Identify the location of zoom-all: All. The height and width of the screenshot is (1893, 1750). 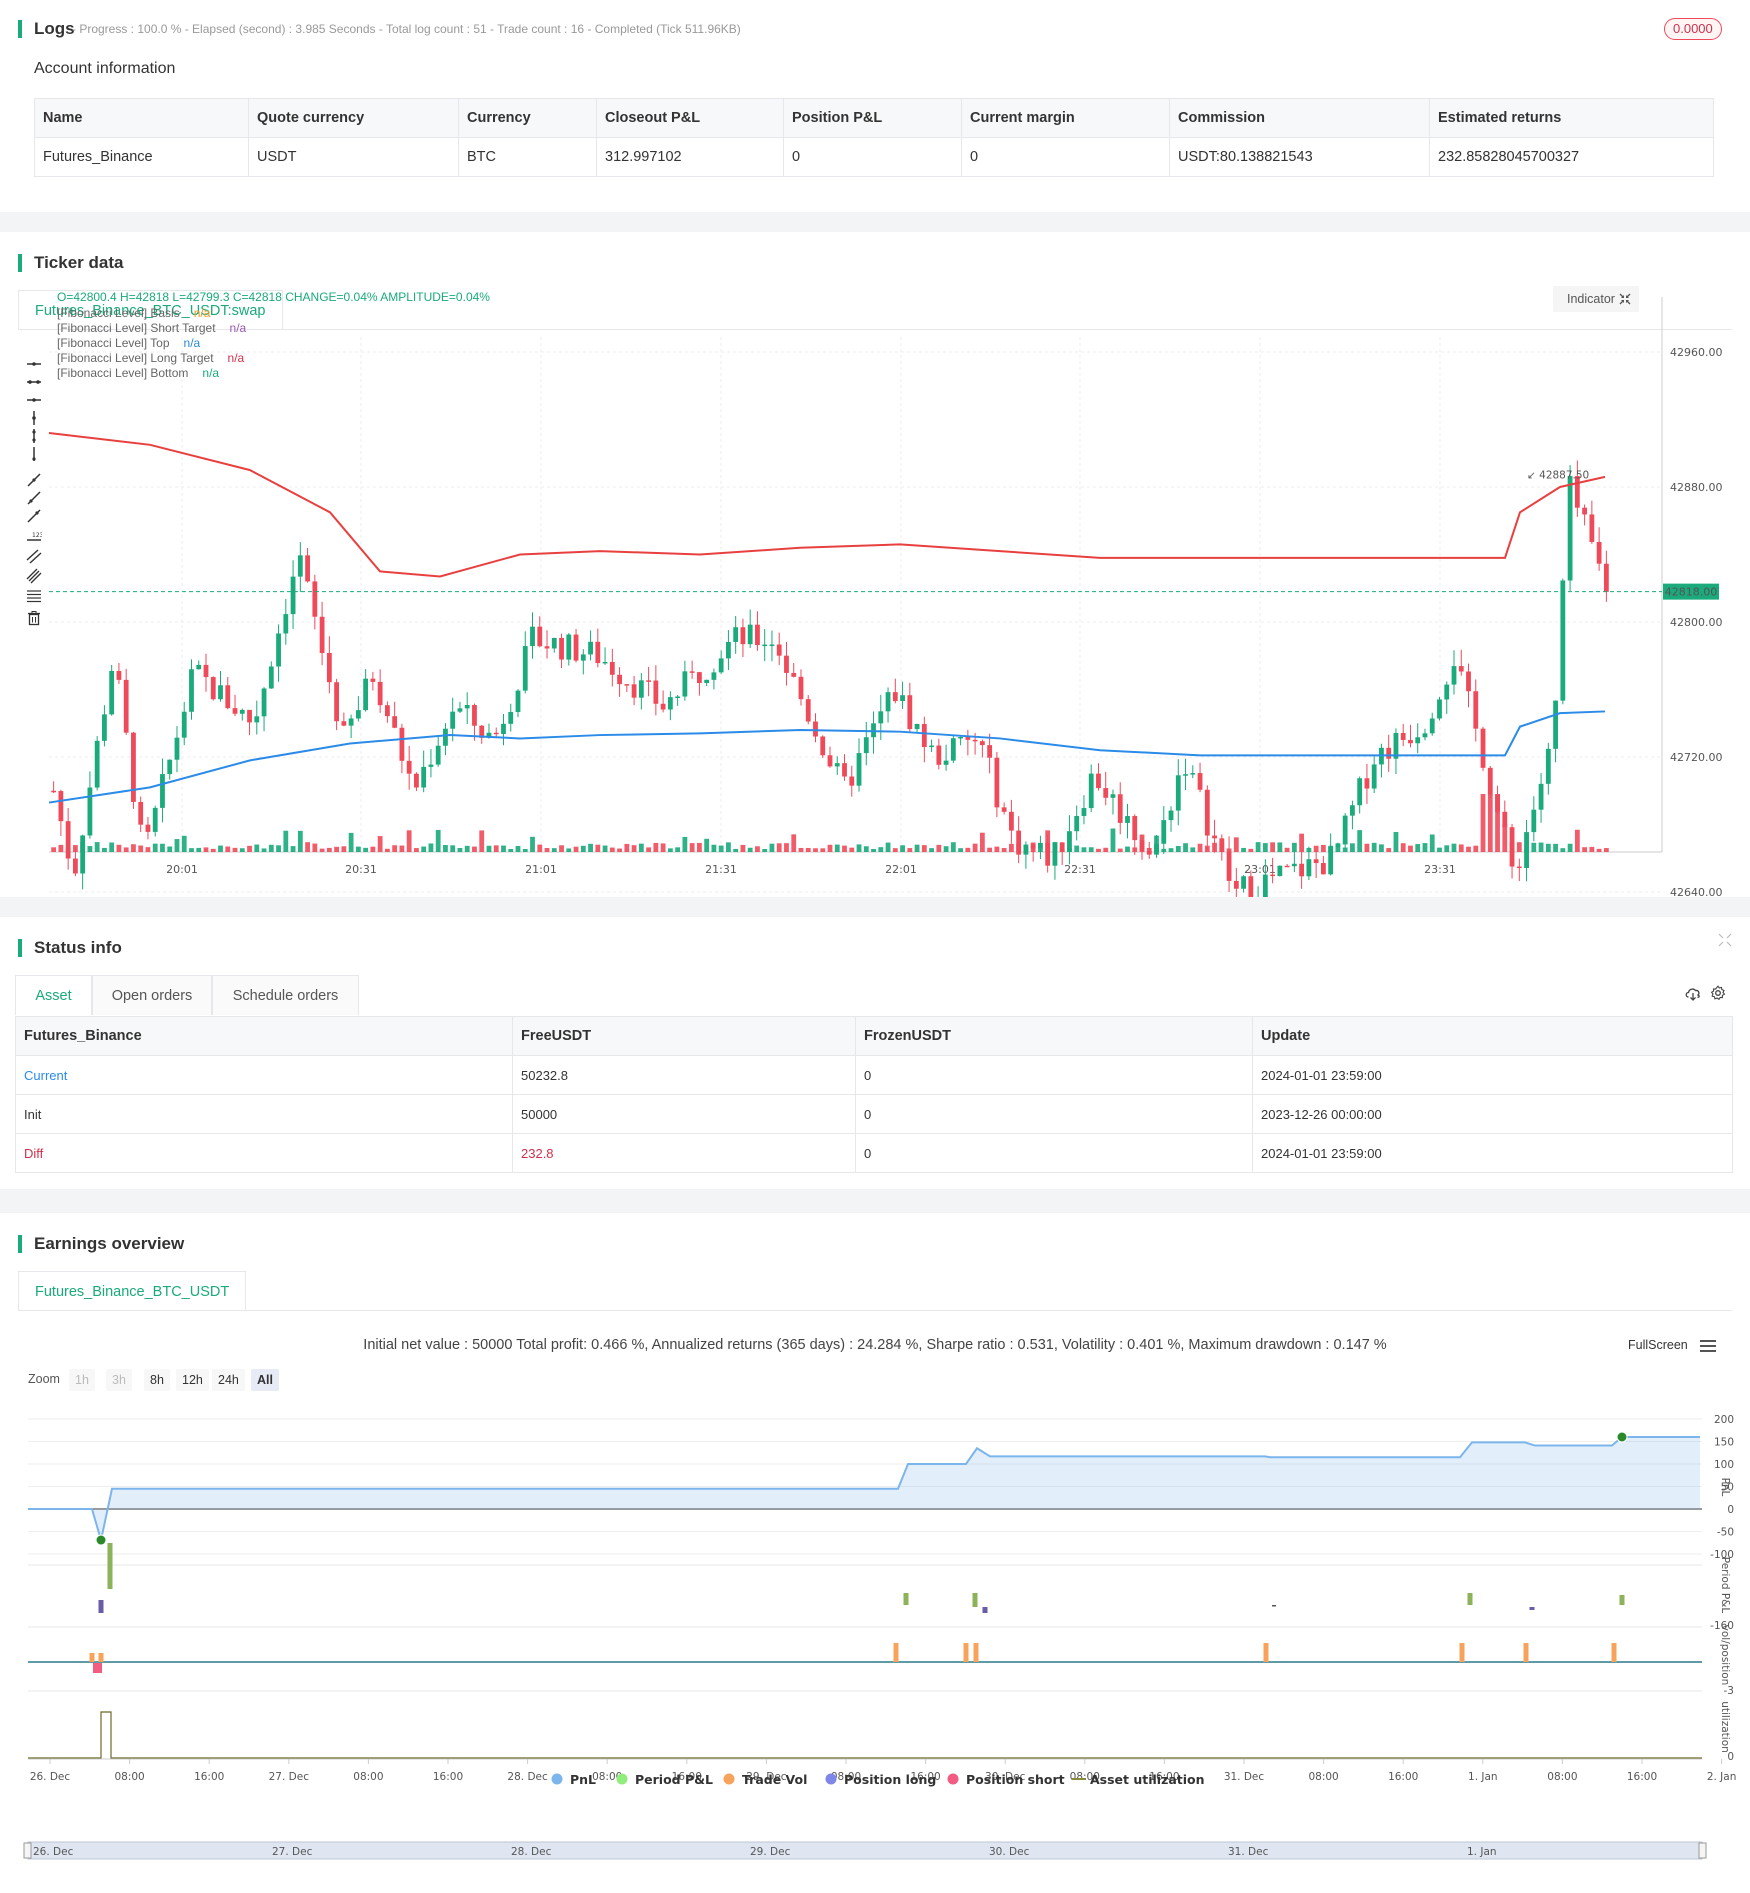
(265, 1380).